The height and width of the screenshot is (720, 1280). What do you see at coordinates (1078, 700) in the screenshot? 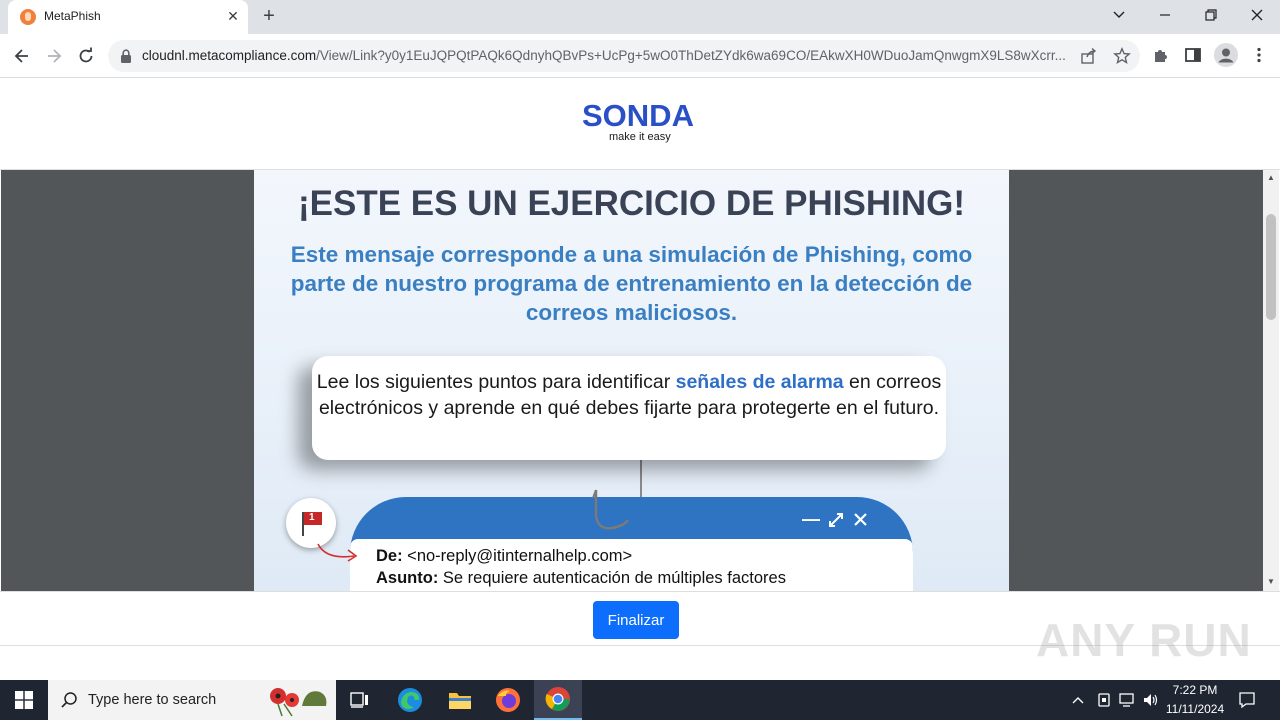
I see `tray-chevron-up-icon` at bounding box center [1078, 700].